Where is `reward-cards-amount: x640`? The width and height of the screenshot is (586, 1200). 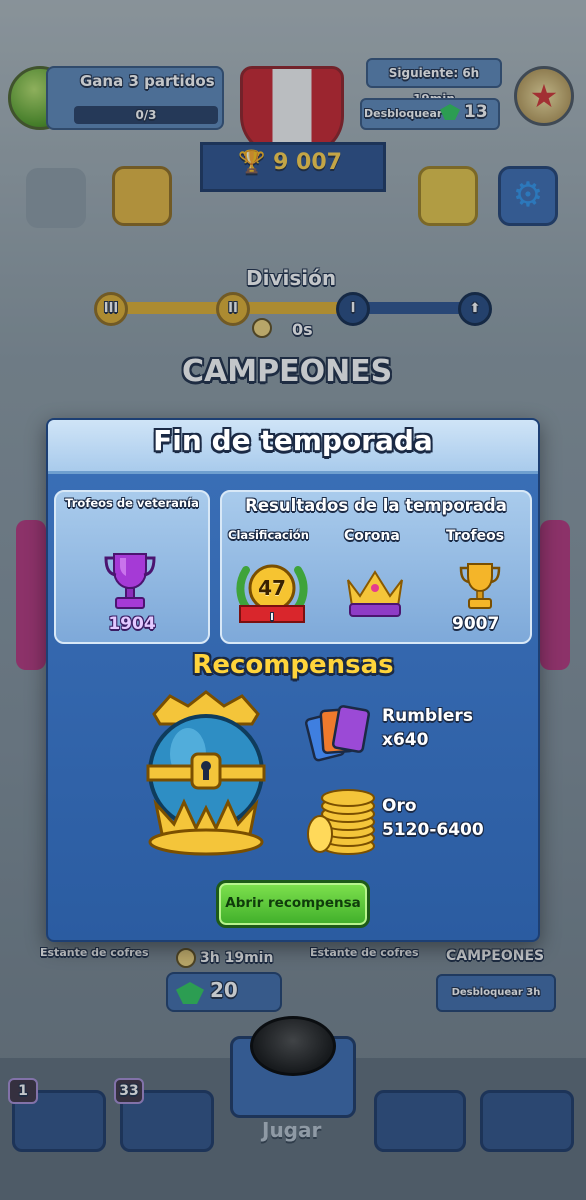 reward-cards-amount: x640 is located at coordinates (405, 740).